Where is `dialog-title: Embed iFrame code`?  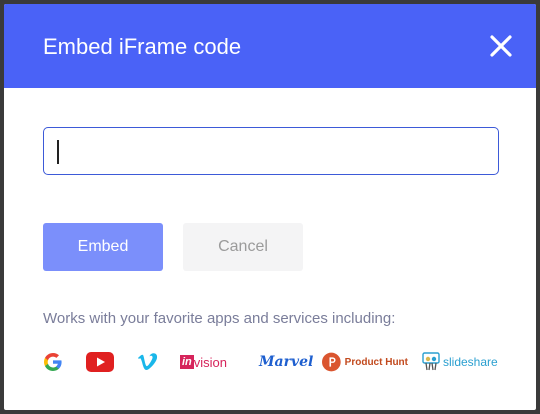 dialog-title: Embed iFrame code is located at coordinates (142, 46).